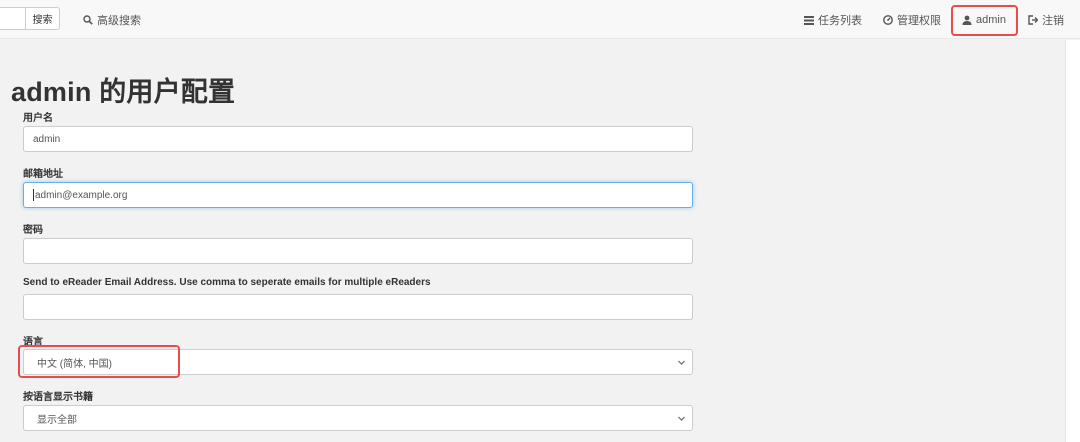 Image resolution: width=1080 pixels, height=442 pixels. What do you see at coordinates (540, 19) in the screenshot?
I see `navbar: 搜索 高级搜索 任务列表 管理权限 admin 注销` at bounding box center [540, 19].